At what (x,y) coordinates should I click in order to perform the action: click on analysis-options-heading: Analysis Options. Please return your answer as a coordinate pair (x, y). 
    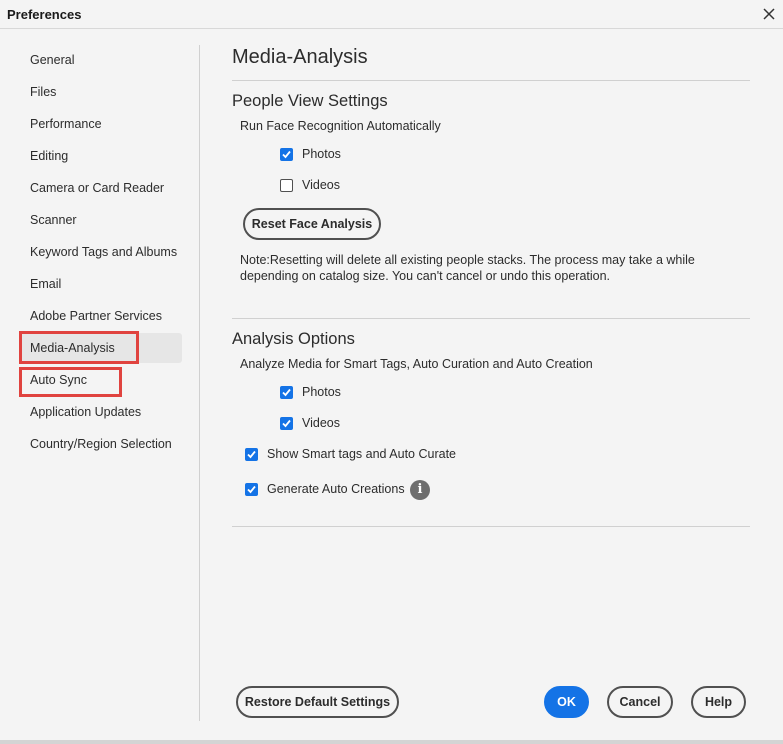
    Looking at the image, I should click on (293, 339).